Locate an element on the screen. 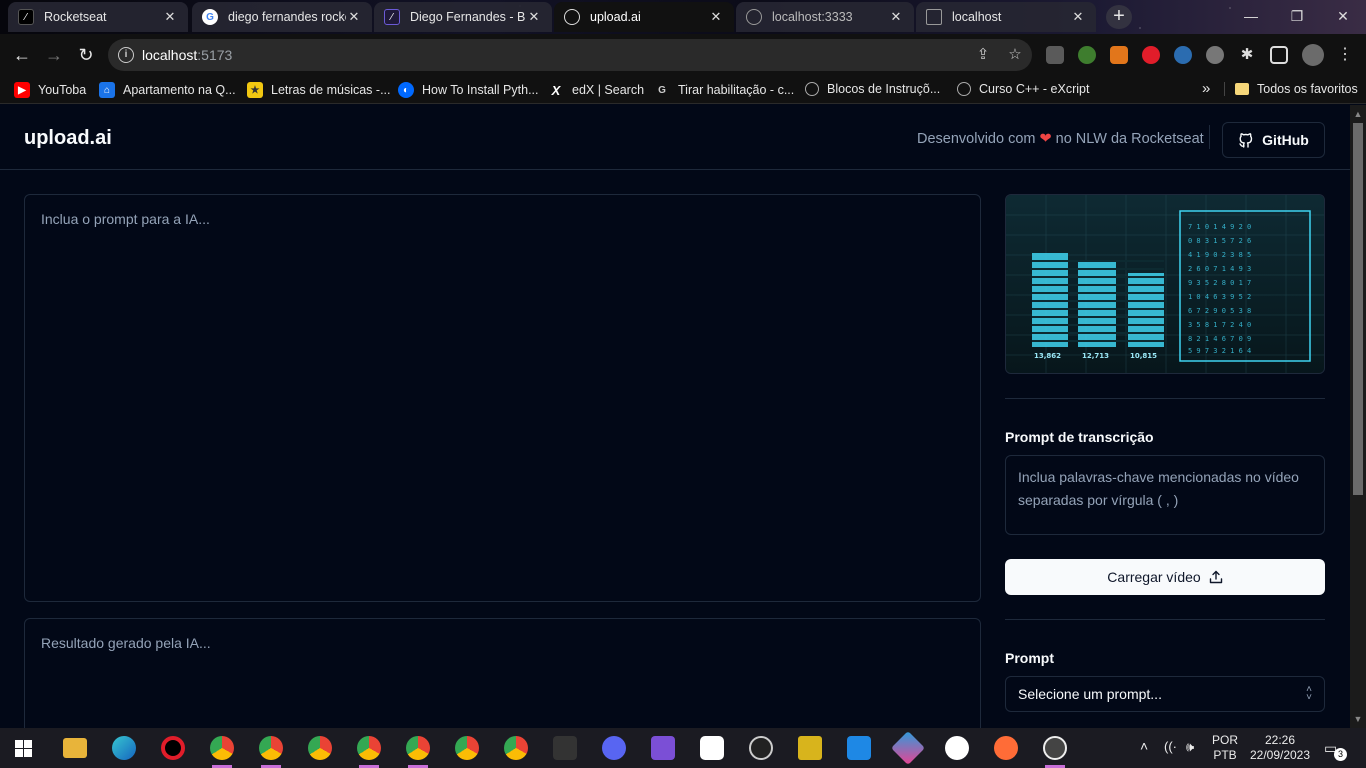 This screenshot has height=768, width=1366. header-separator is located at coordinates (1209, 137).